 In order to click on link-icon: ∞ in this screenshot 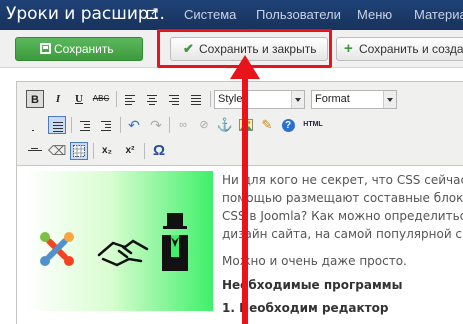, I will do `click(183, 125)`.